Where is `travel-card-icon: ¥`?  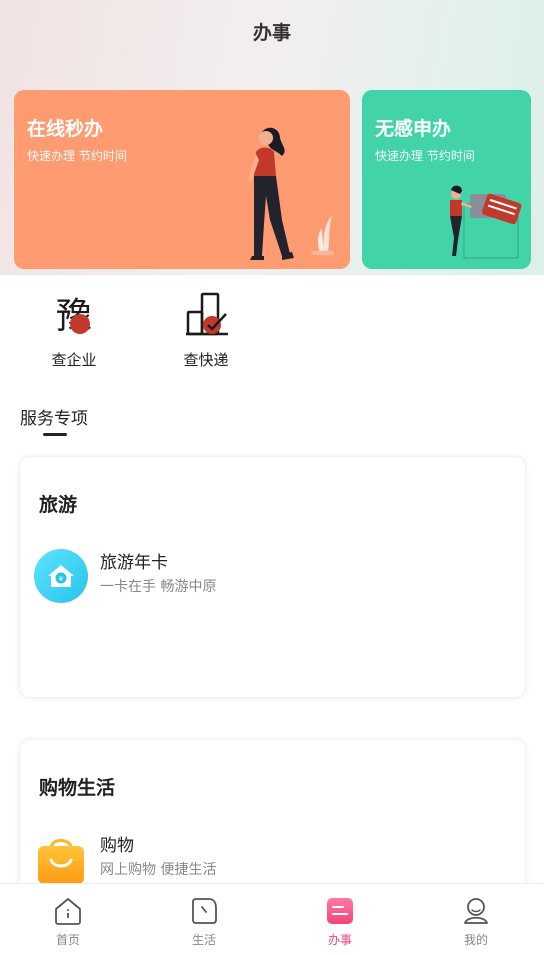 travel-card-icon: ¥ is located at coordinates (61, 576).